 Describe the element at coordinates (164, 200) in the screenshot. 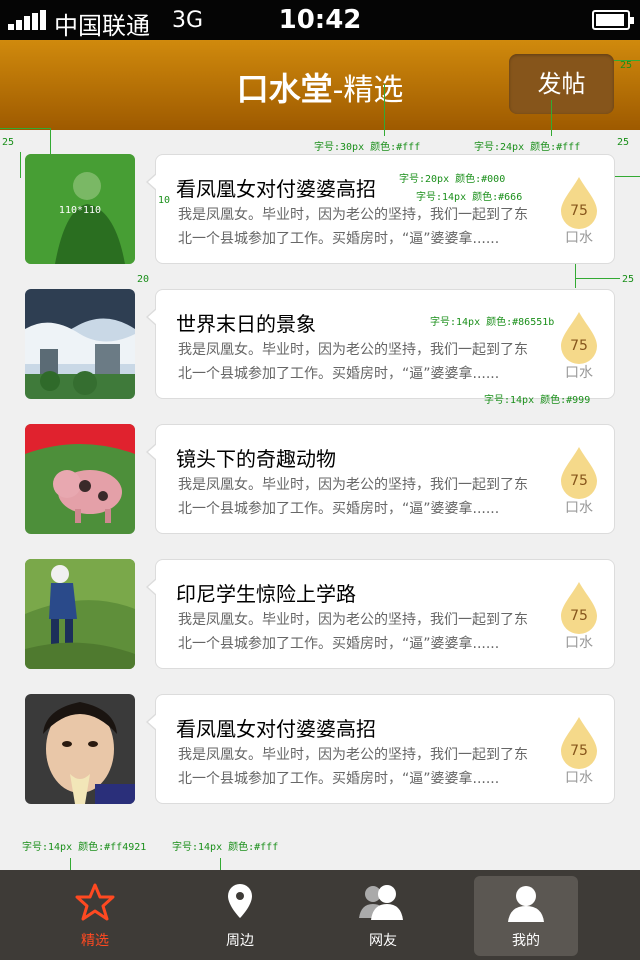

I see `annotation-margin: 10` at that location.